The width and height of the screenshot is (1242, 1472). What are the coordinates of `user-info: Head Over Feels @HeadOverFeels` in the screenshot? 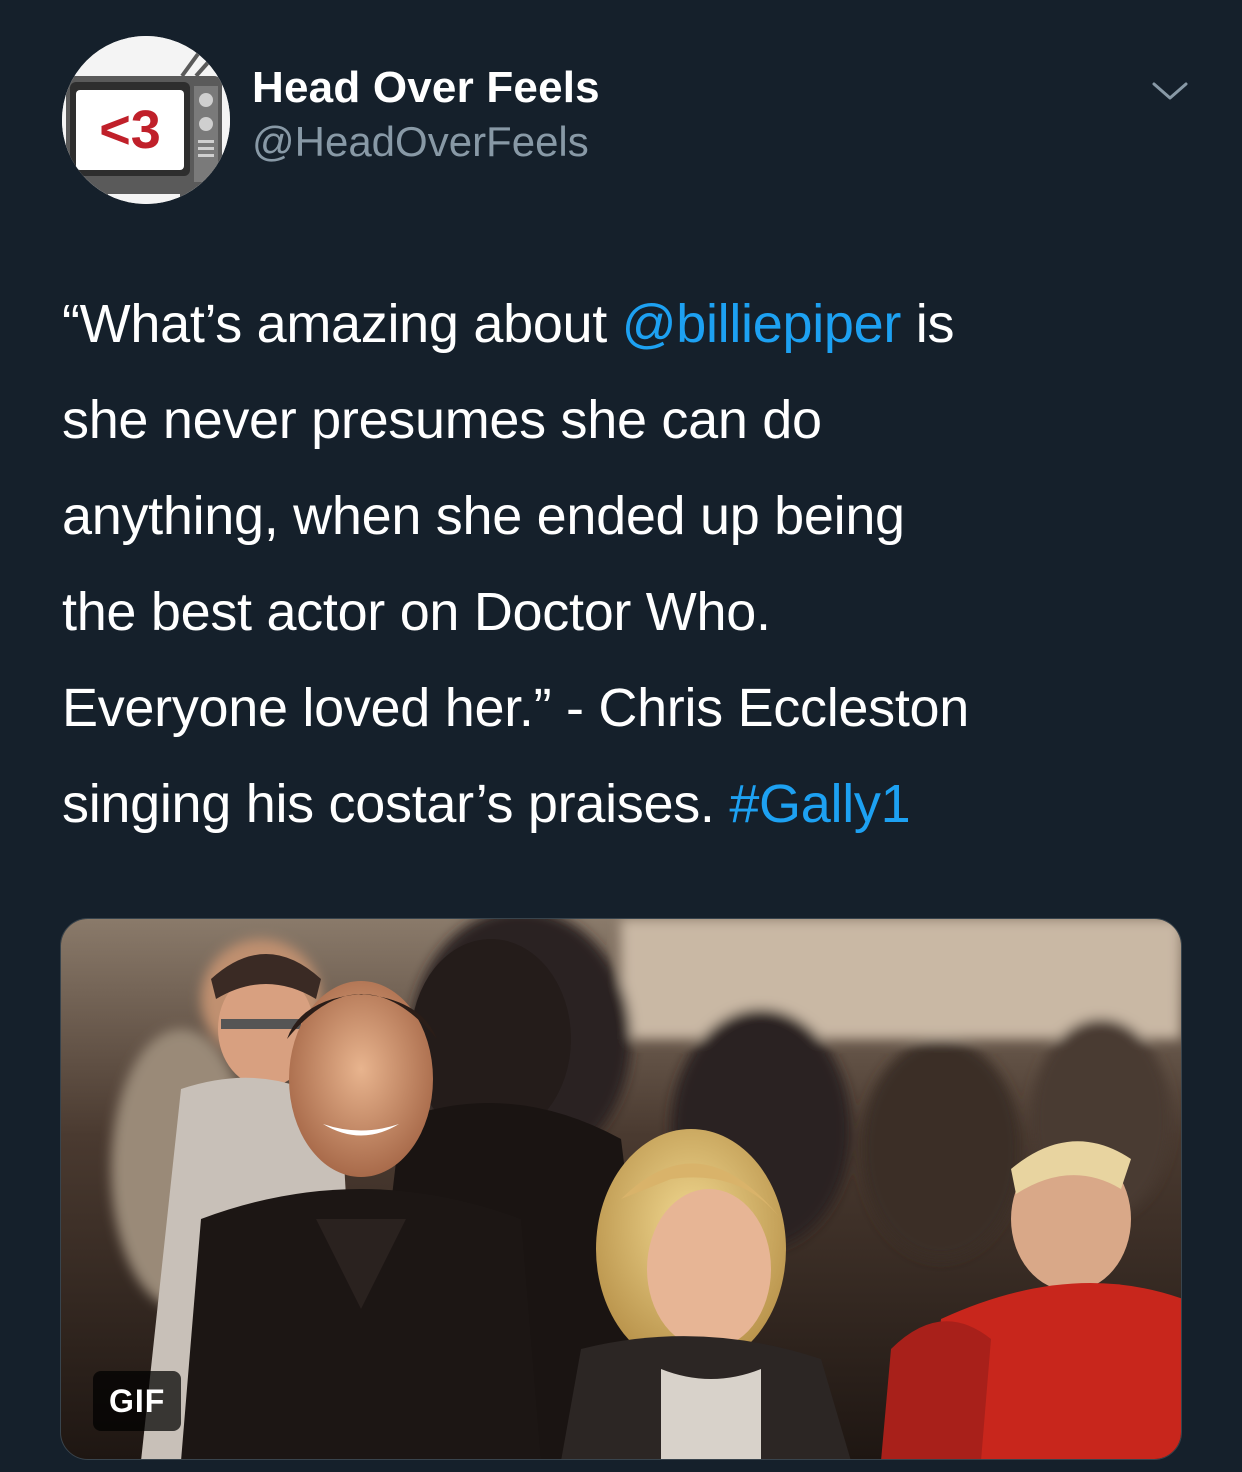 It's located at (426, 115).